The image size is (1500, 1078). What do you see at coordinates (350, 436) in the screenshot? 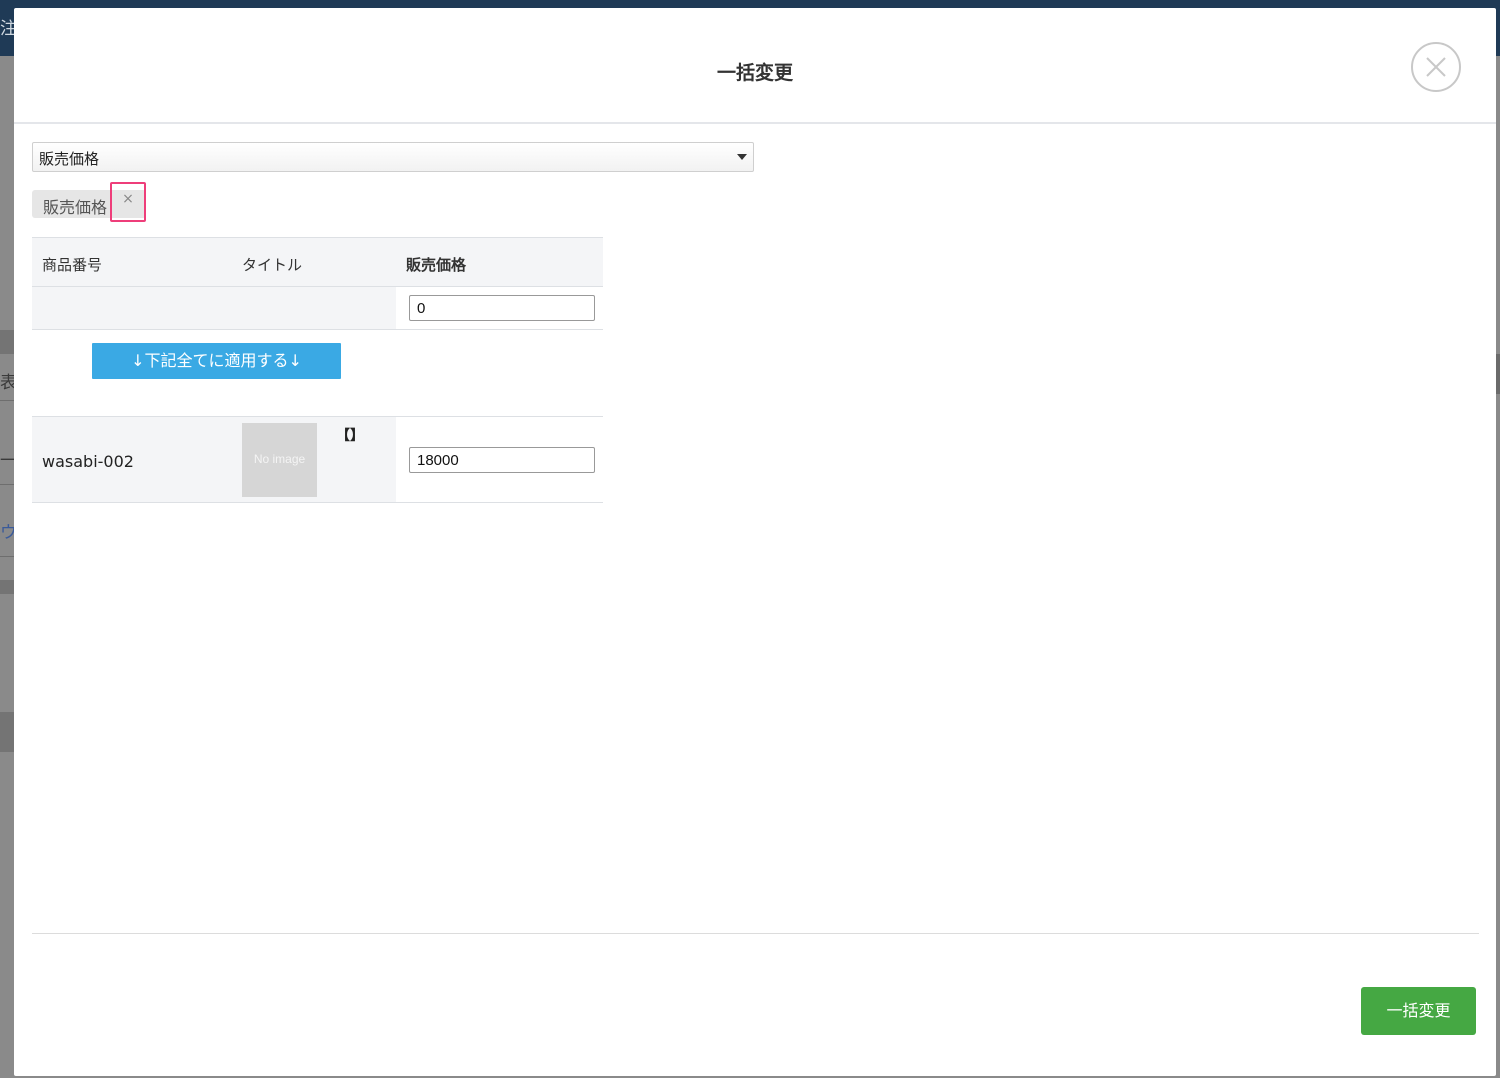
I see `product-title: 【】` at bounding box center [350, 436].